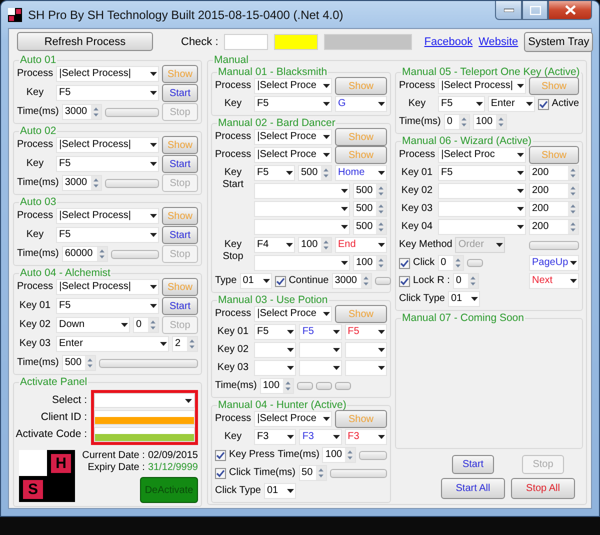  I want to click on spin-box: 2, so click(185, 344).